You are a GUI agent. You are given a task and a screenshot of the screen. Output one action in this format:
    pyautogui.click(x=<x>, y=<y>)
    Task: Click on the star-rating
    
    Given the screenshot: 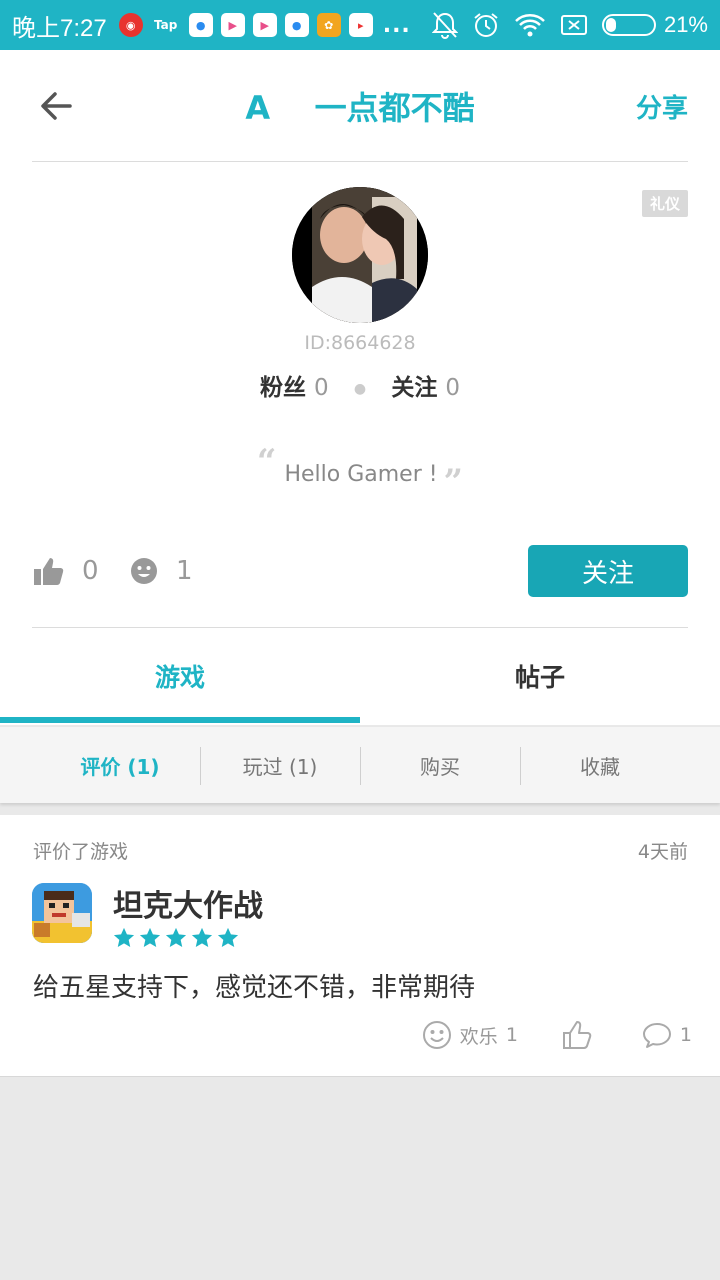 What is the action you would take?
    pyautogui.click(x=176, y=938)
    